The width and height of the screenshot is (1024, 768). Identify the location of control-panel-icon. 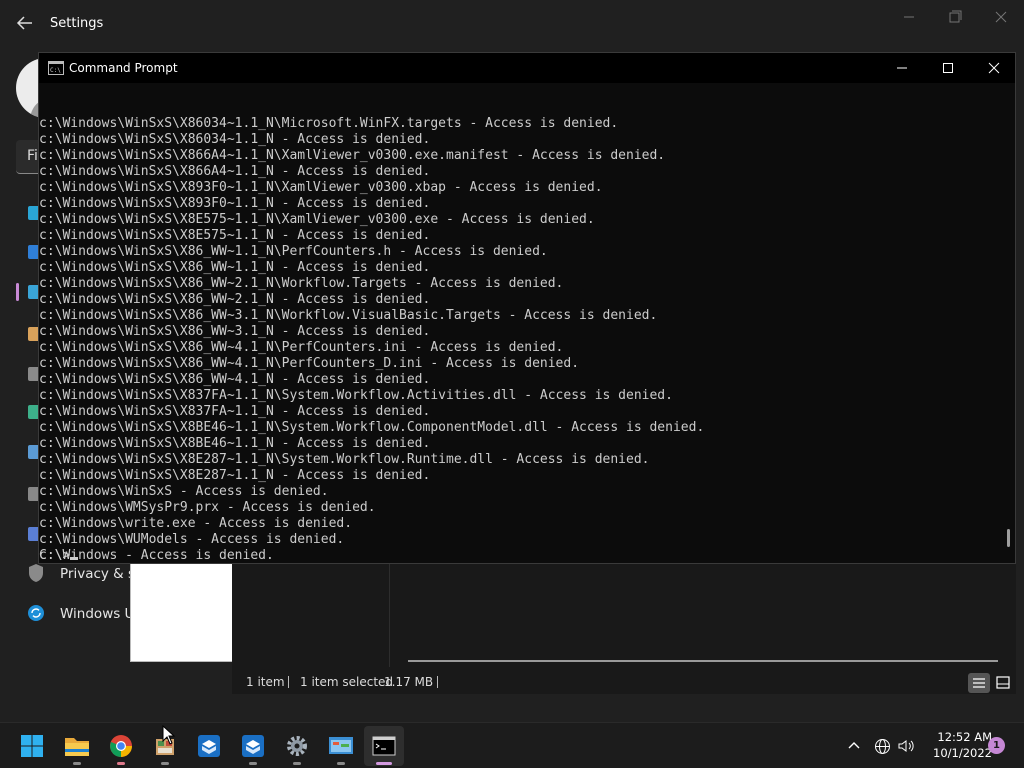
(341, 745).